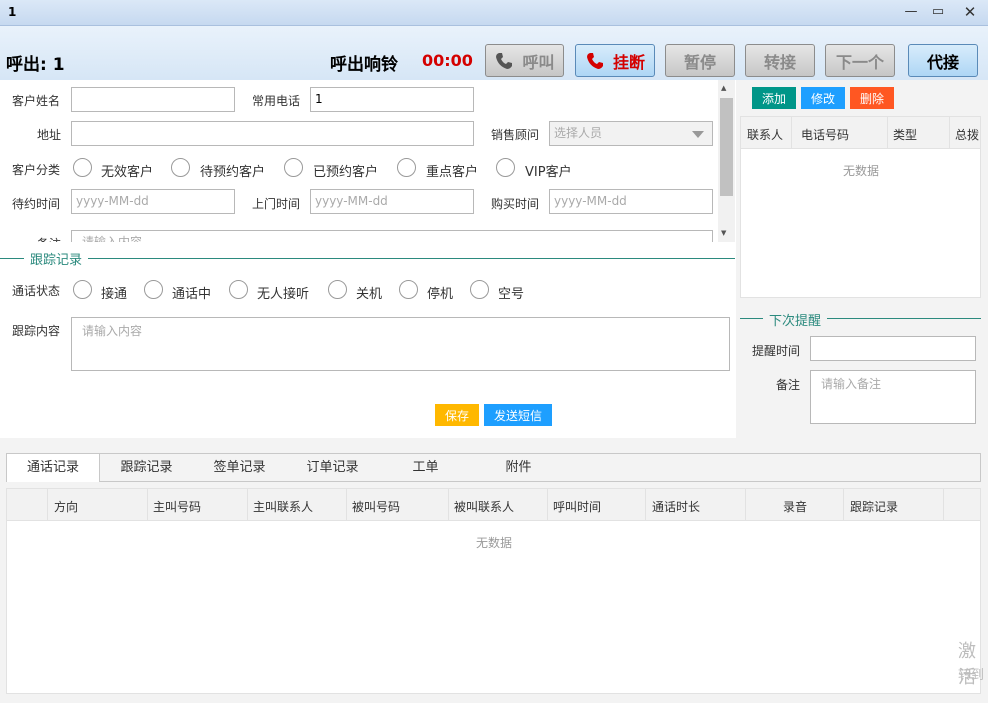 Image resolution: width=988 pixels, height=703 pixels. Describe the element at coordinates (943, 60) in the screenshot. I see `proxy-answer-button: 代接` at that location.